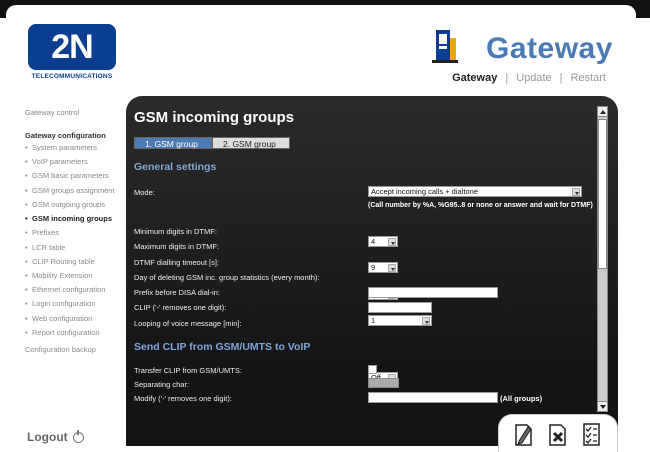  Describe the element at coordinates (373, 267) in the screenshot. I see `max-digits-value: 9` at that location.